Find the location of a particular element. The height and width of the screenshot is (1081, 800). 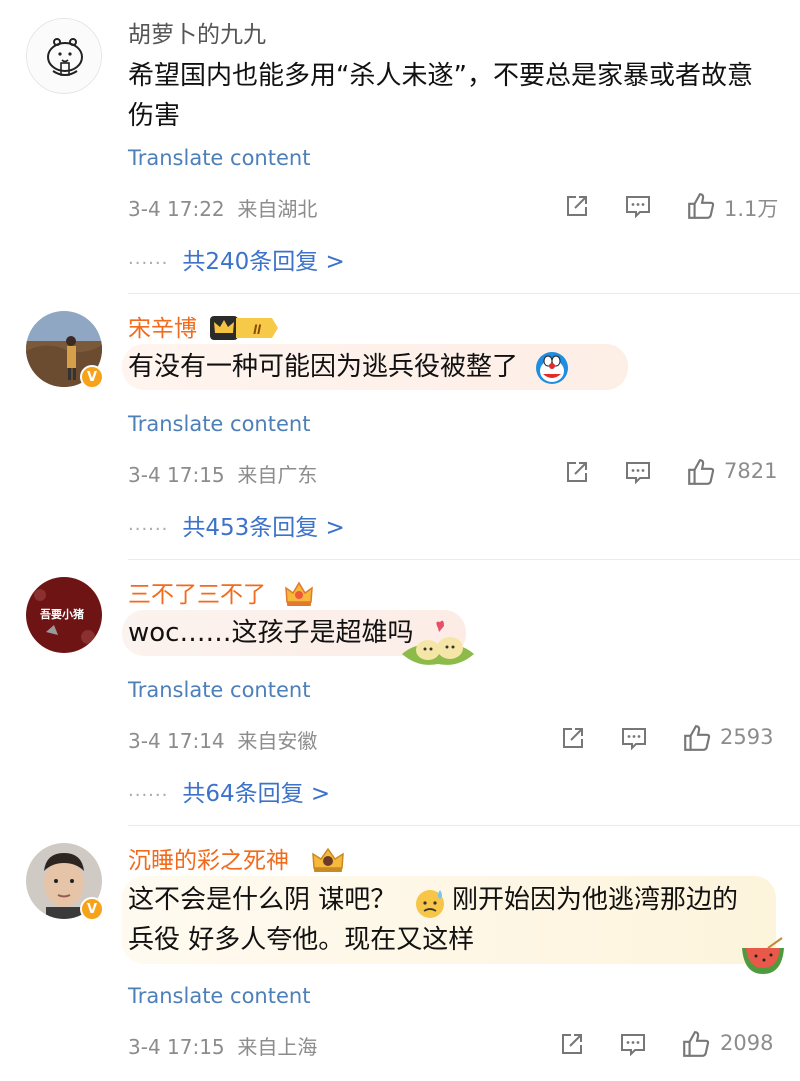

avatar: 吾要小猪 is located at coordinates (64, 615).